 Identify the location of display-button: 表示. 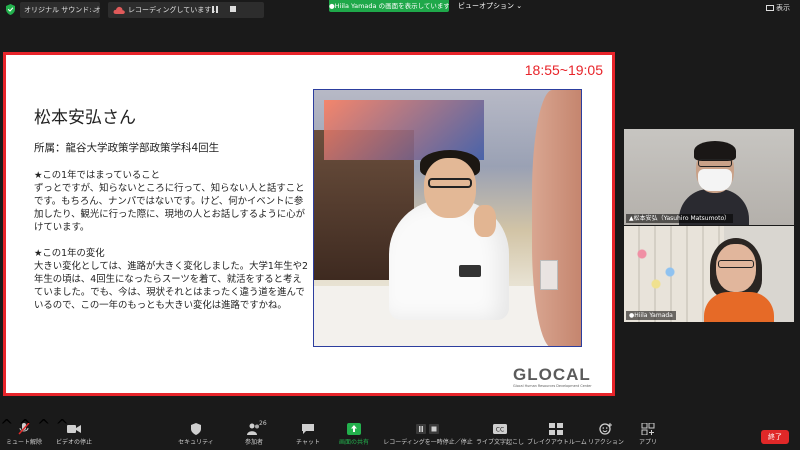
(778, 8).